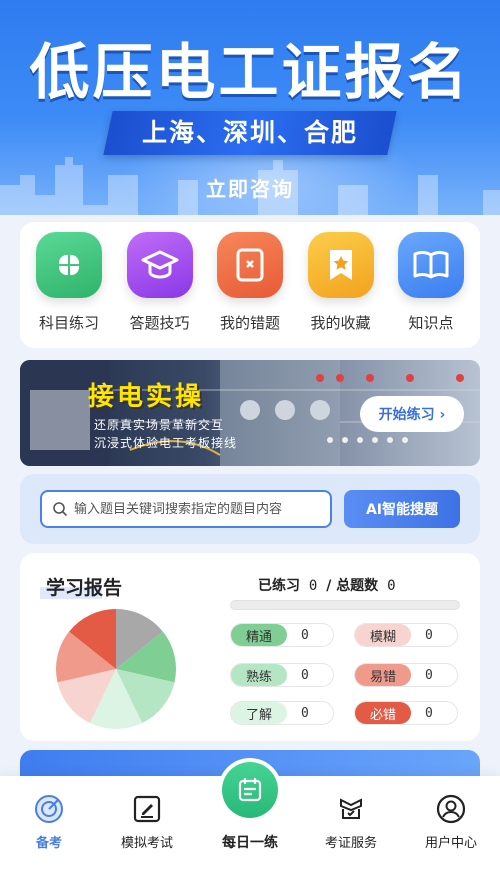  Describe the element at coordinates (259, 635) in the screenshot. I see `stat-tag: 精通` at that location.